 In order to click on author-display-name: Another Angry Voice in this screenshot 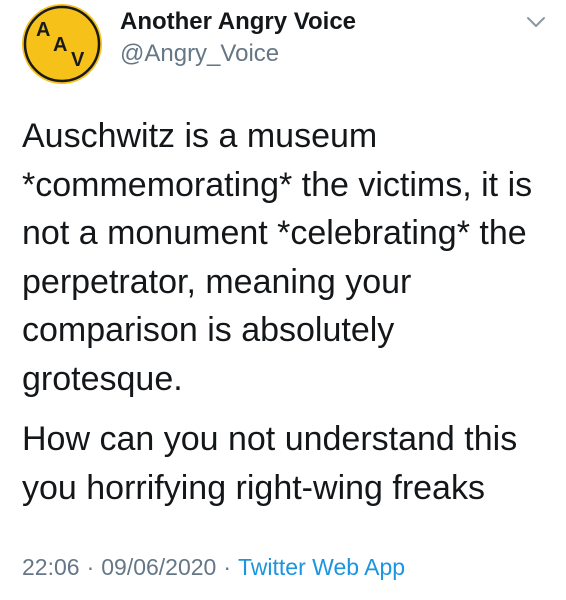, I will do `click(238, 22)`.